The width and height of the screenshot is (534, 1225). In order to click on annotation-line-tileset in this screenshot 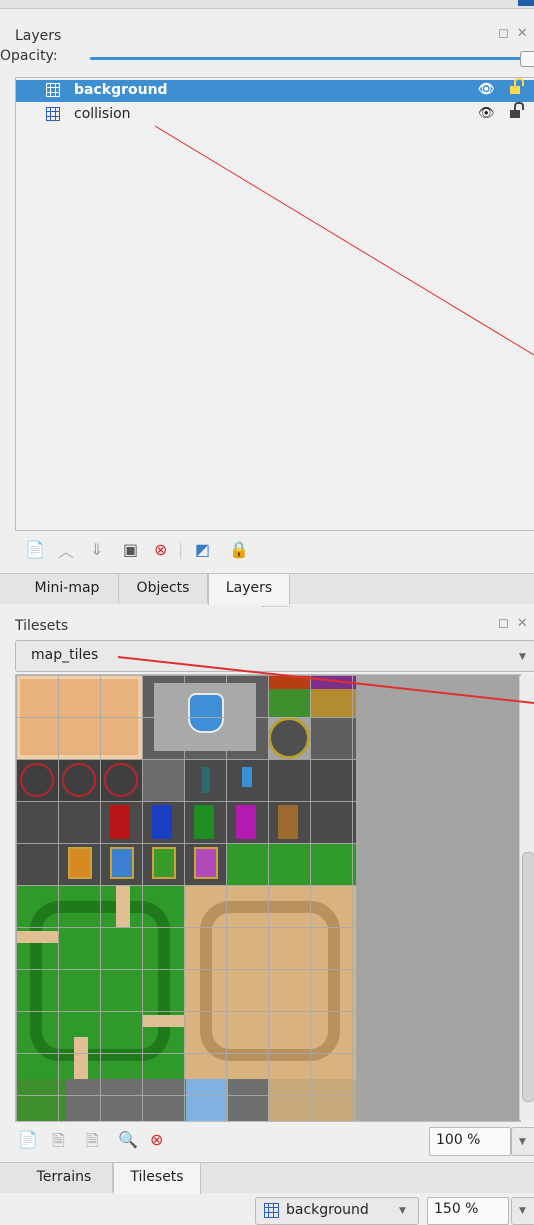, I will do `click(325, 680)`.